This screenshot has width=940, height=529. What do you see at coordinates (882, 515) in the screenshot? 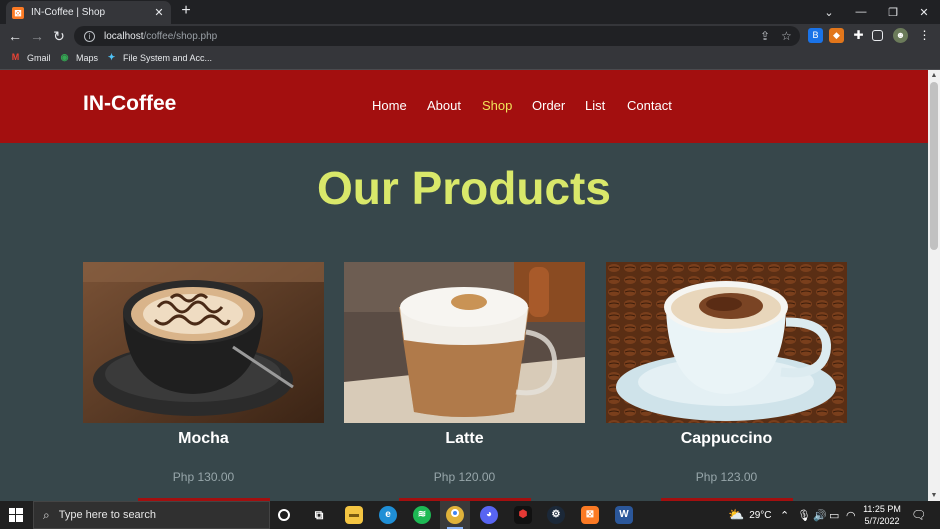
I see `system-clock: 11:25 PM 5/7/2022` at bounding box center [882, 515].